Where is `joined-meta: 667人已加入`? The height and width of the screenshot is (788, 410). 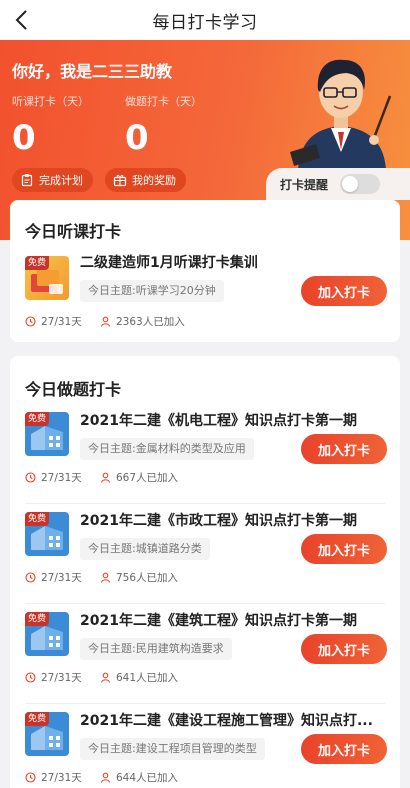 joined-meta: 667人已加入 is located at coordinates (139, 477).